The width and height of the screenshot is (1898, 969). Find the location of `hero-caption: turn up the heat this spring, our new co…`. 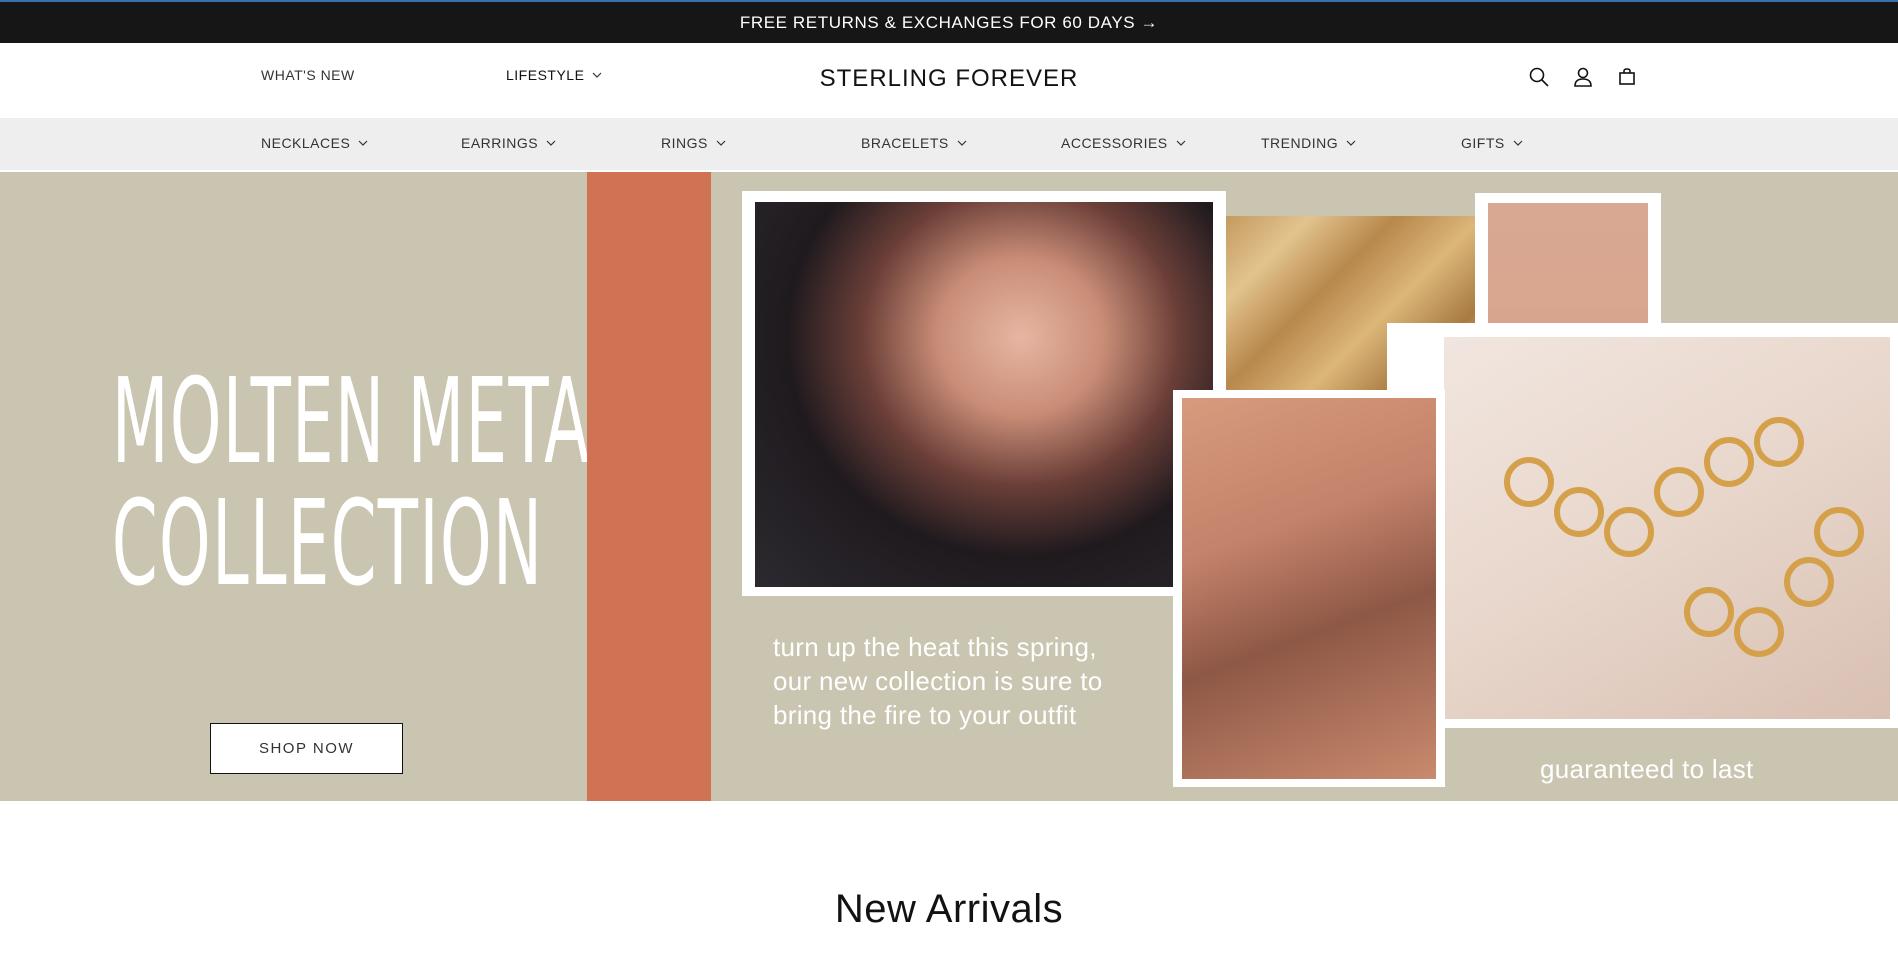

hero-caption: turn up the heat this spring, our new co… is located at coordinates (938, 681).